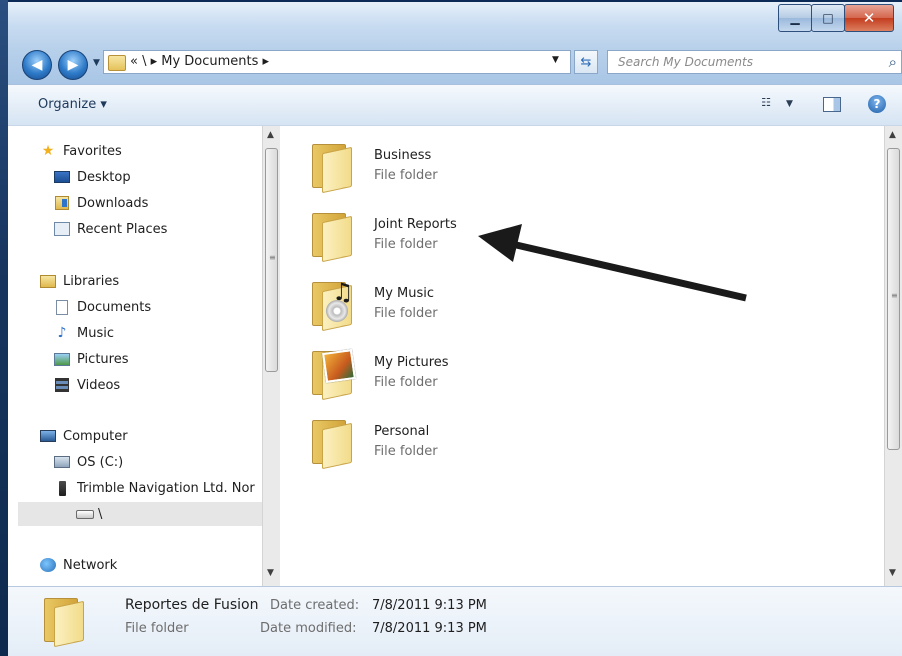  Describe the element at coordinates (404, 293) in the screenshot. I see `file-name: My Music` at that location.